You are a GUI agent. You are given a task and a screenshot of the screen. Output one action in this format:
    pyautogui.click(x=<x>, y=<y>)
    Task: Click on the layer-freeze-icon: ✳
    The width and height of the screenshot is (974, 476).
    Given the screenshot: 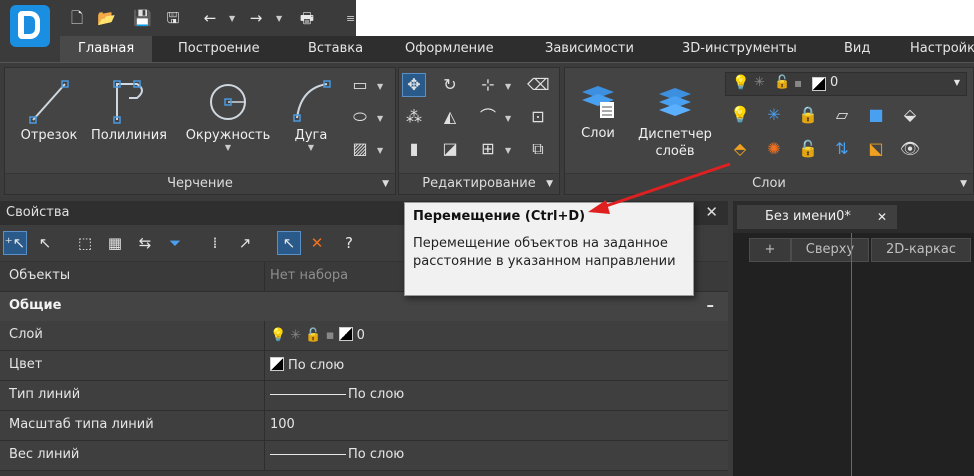 What is the action you would take?
    pyautogui.click(x=759, y=82)
    